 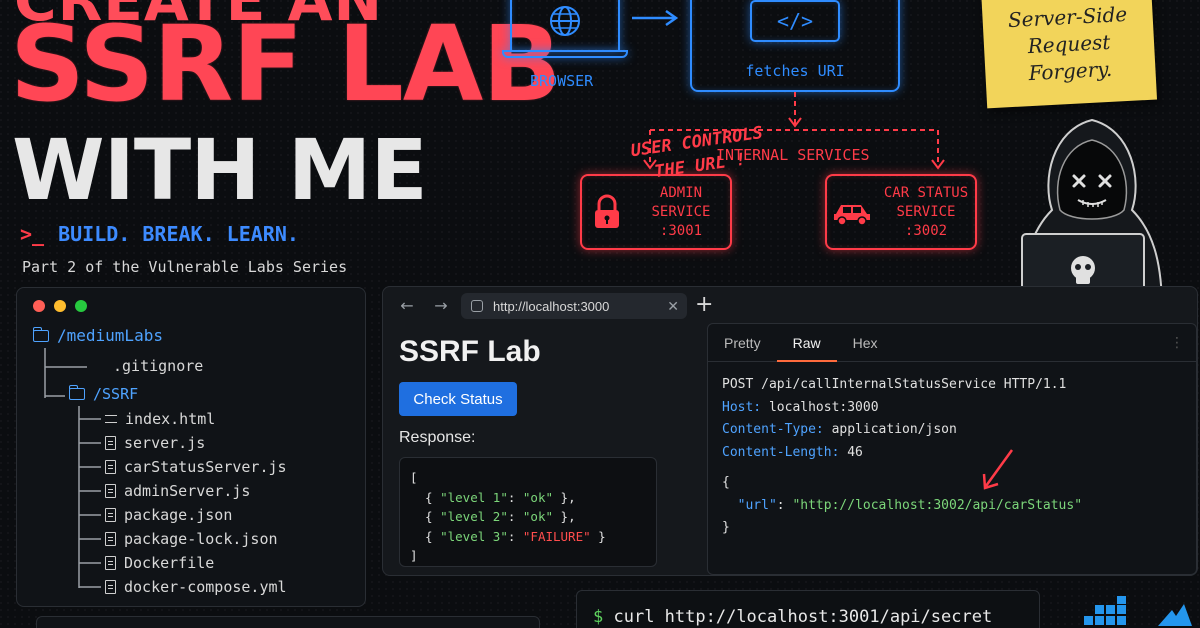 I want to click on admin-service-line-1: ADMIN, so click(x=681, y=192).